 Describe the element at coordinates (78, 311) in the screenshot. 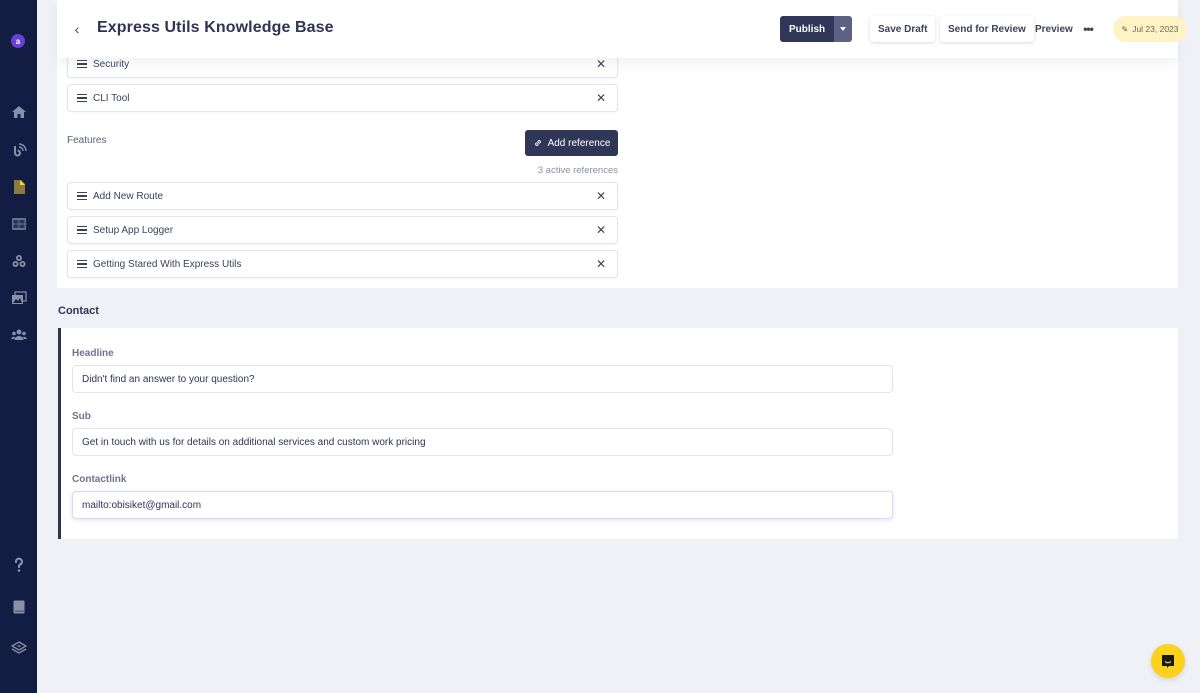

I see `contact-heading: Contact` at that location.